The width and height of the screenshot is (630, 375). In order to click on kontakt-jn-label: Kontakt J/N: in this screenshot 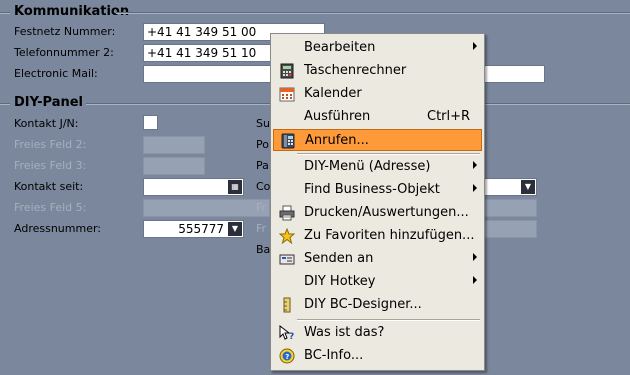, I will do `click(46, 123)`.